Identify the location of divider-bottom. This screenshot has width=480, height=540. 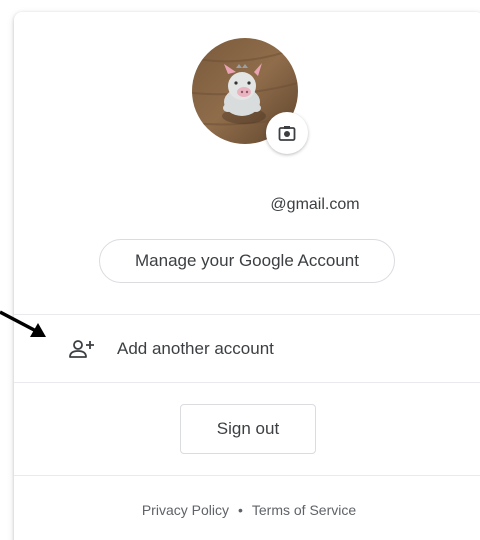
(247, 475).